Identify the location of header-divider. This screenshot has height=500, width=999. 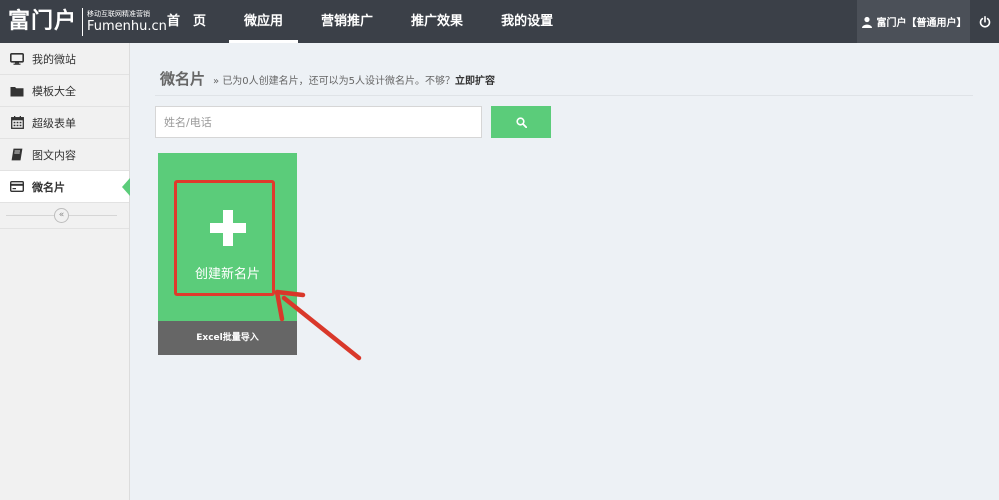
(564, 95).